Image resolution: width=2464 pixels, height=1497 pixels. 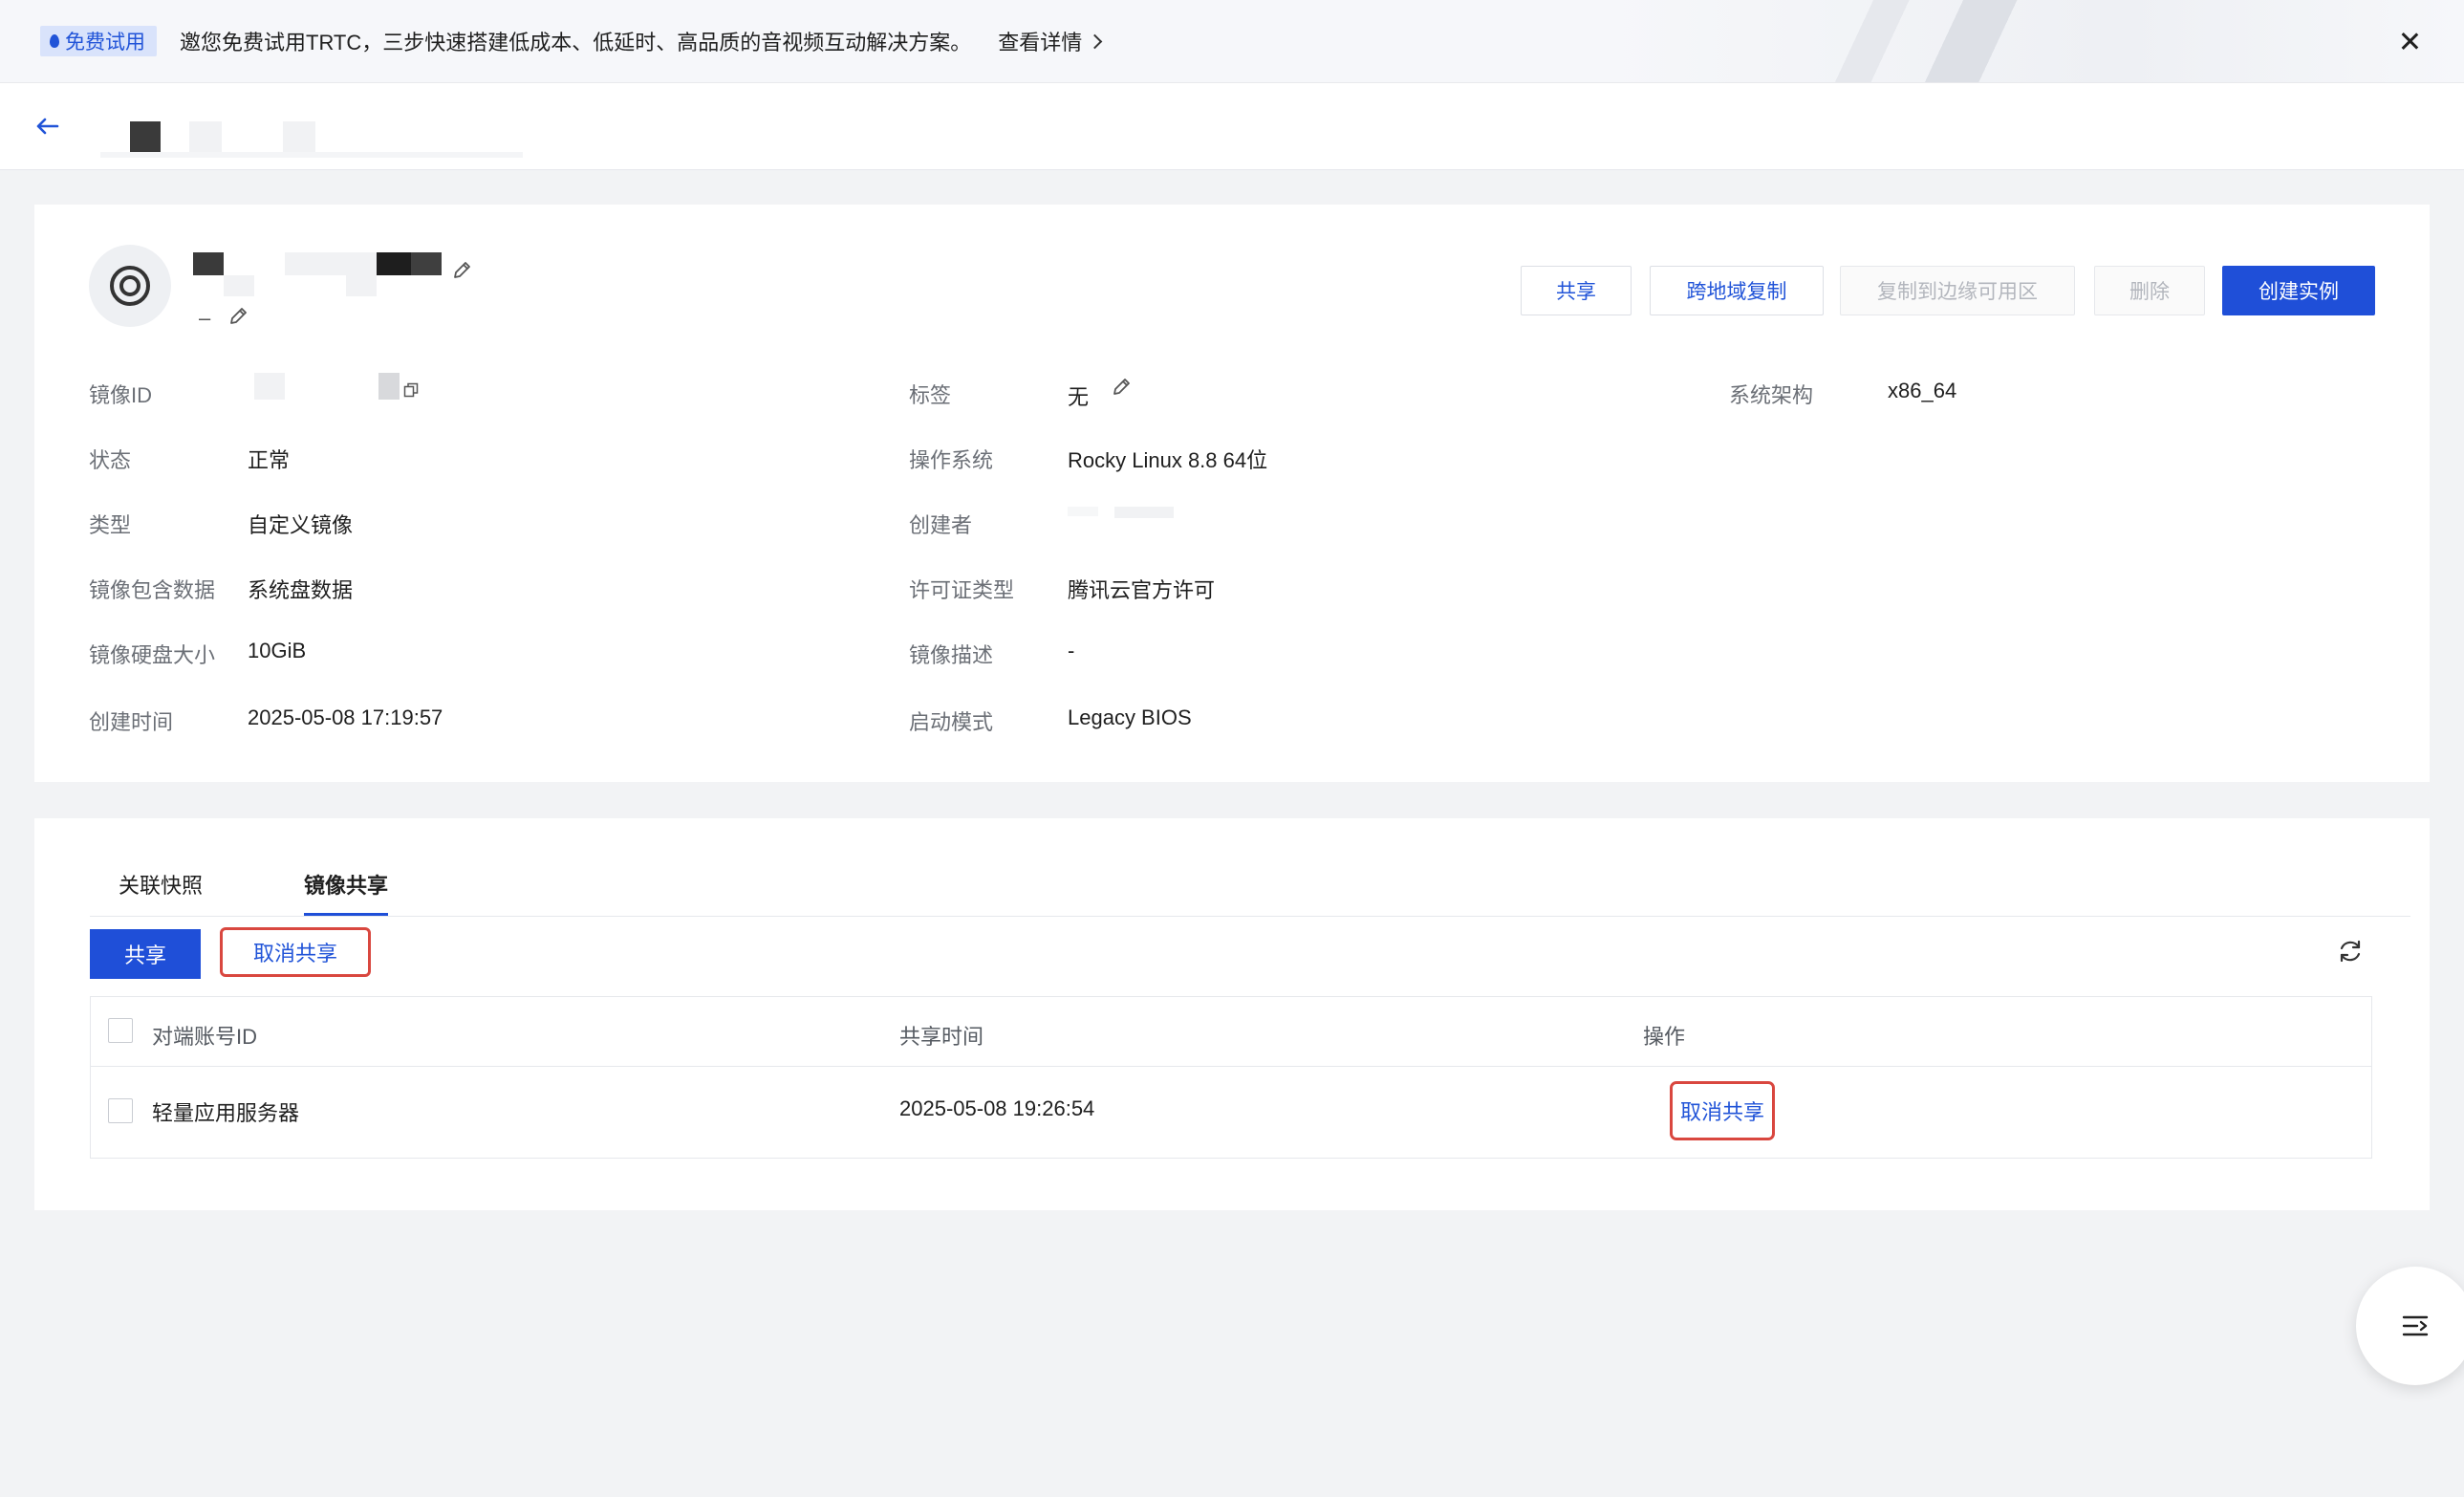 What do you see at coordinates (1142, 590) in the screenshot?
I see `license-value: 腾讯云官方许可` at bounding box center [1142, 590].